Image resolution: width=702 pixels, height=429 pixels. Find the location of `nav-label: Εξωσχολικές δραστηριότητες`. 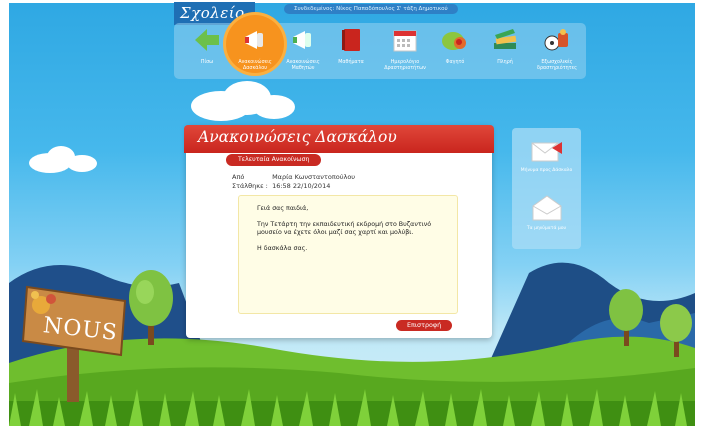

nav-label: Εξωσχολικές δραστηριότητες is located at coordinates (557, 65).